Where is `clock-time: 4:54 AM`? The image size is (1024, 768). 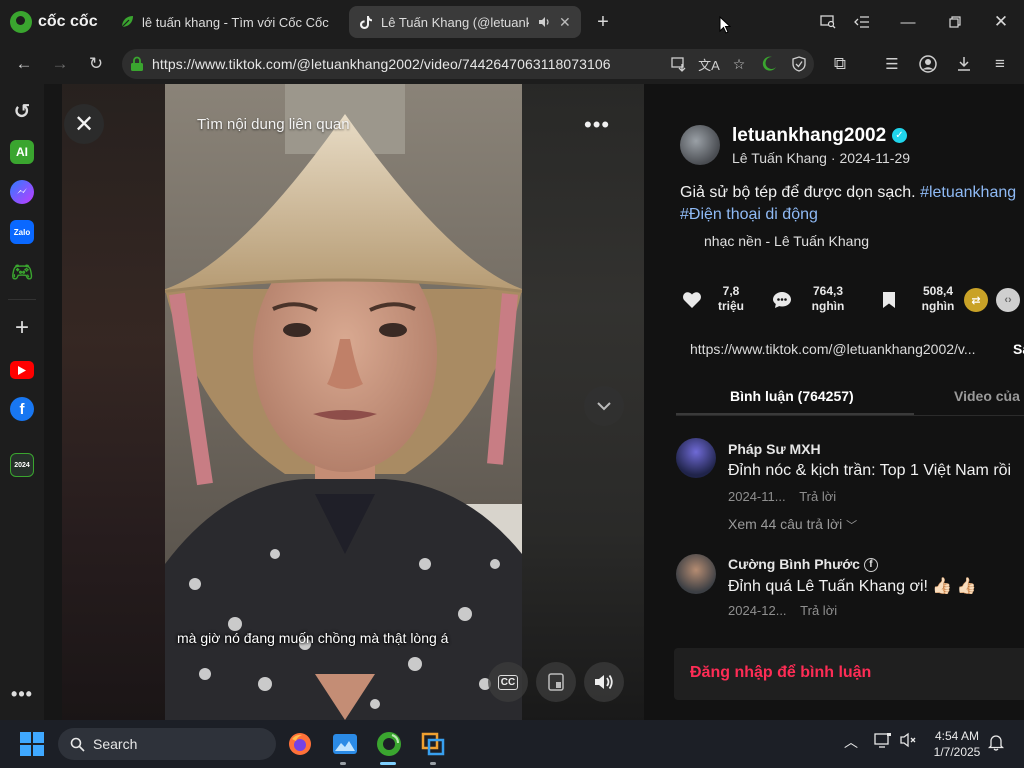
clock-time: 4:54 AM is located at coordinates (957, 736).